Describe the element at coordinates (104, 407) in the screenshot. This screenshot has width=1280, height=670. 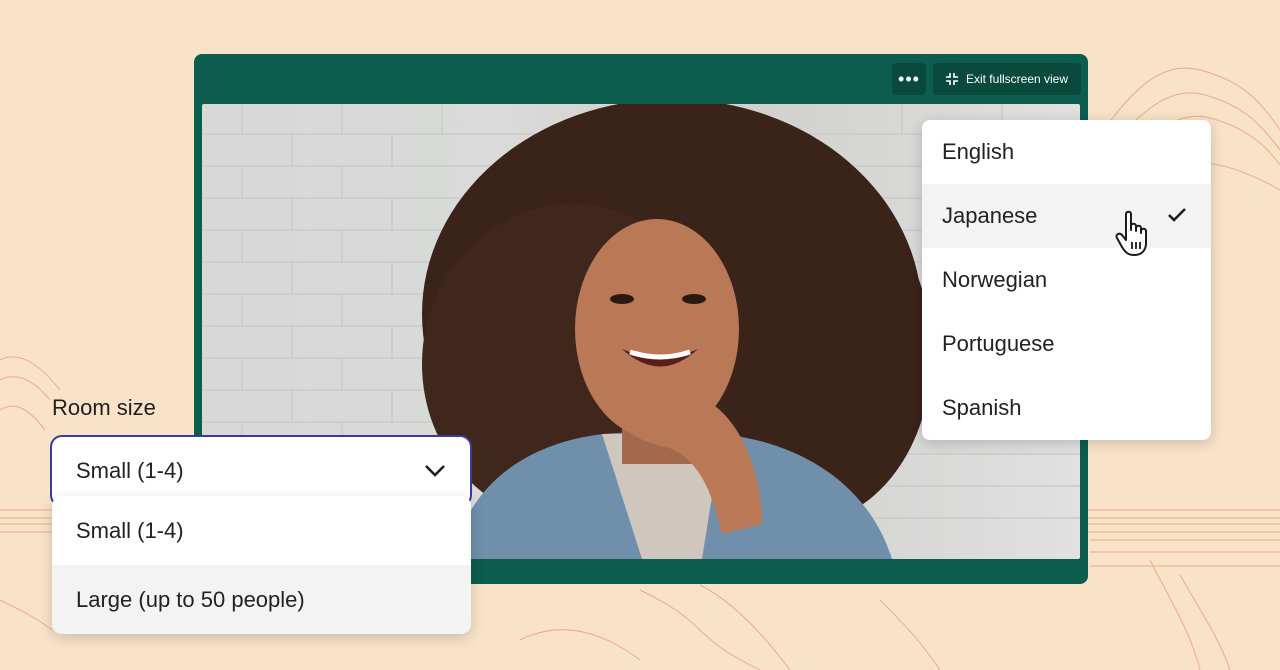
I see `room-size-label: Room size` at that location.